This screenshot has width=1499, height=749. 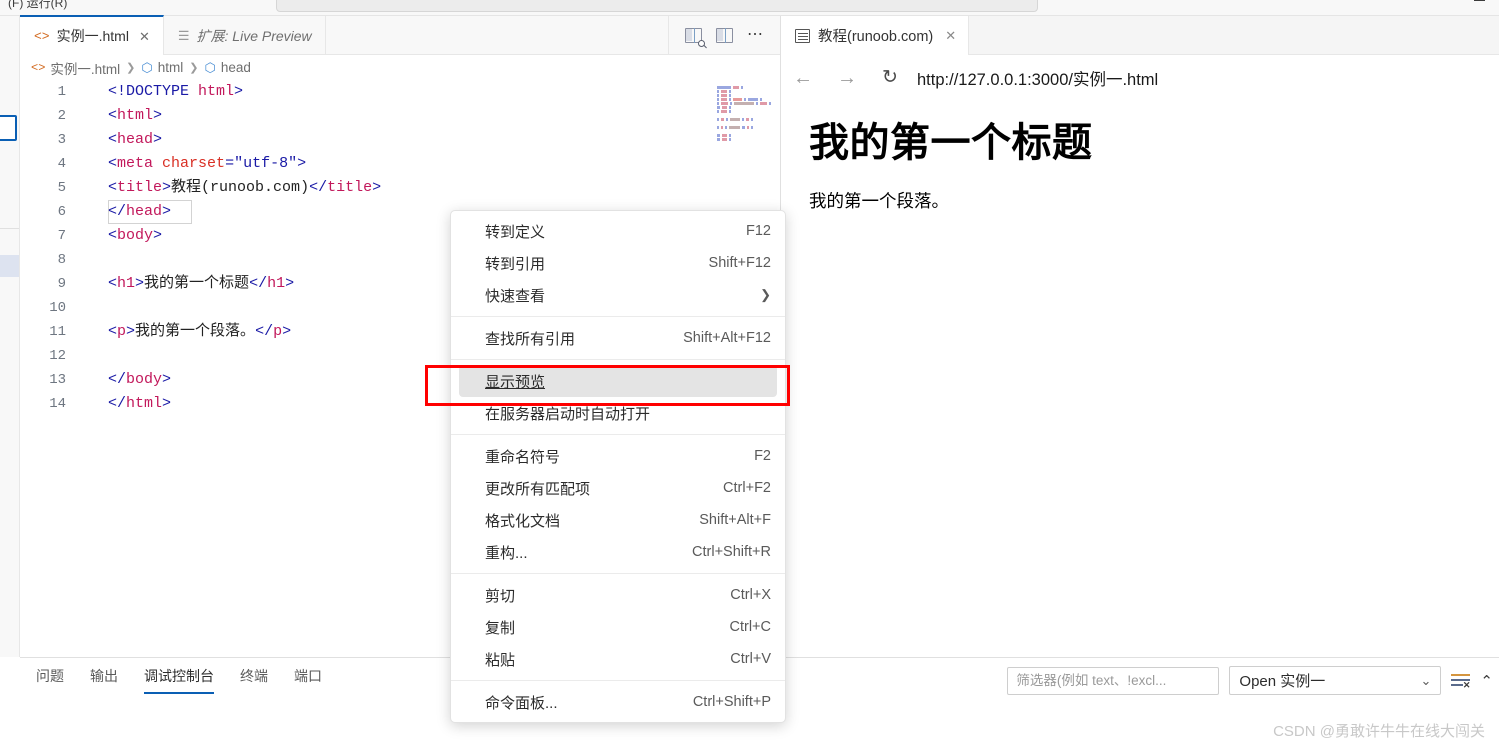 What do you see at coordinates (1037, 78) in the screenshot?
I see `address-bar: http://127.0.0.1:3000/实例一.html` at bounding box center [1037, 78].